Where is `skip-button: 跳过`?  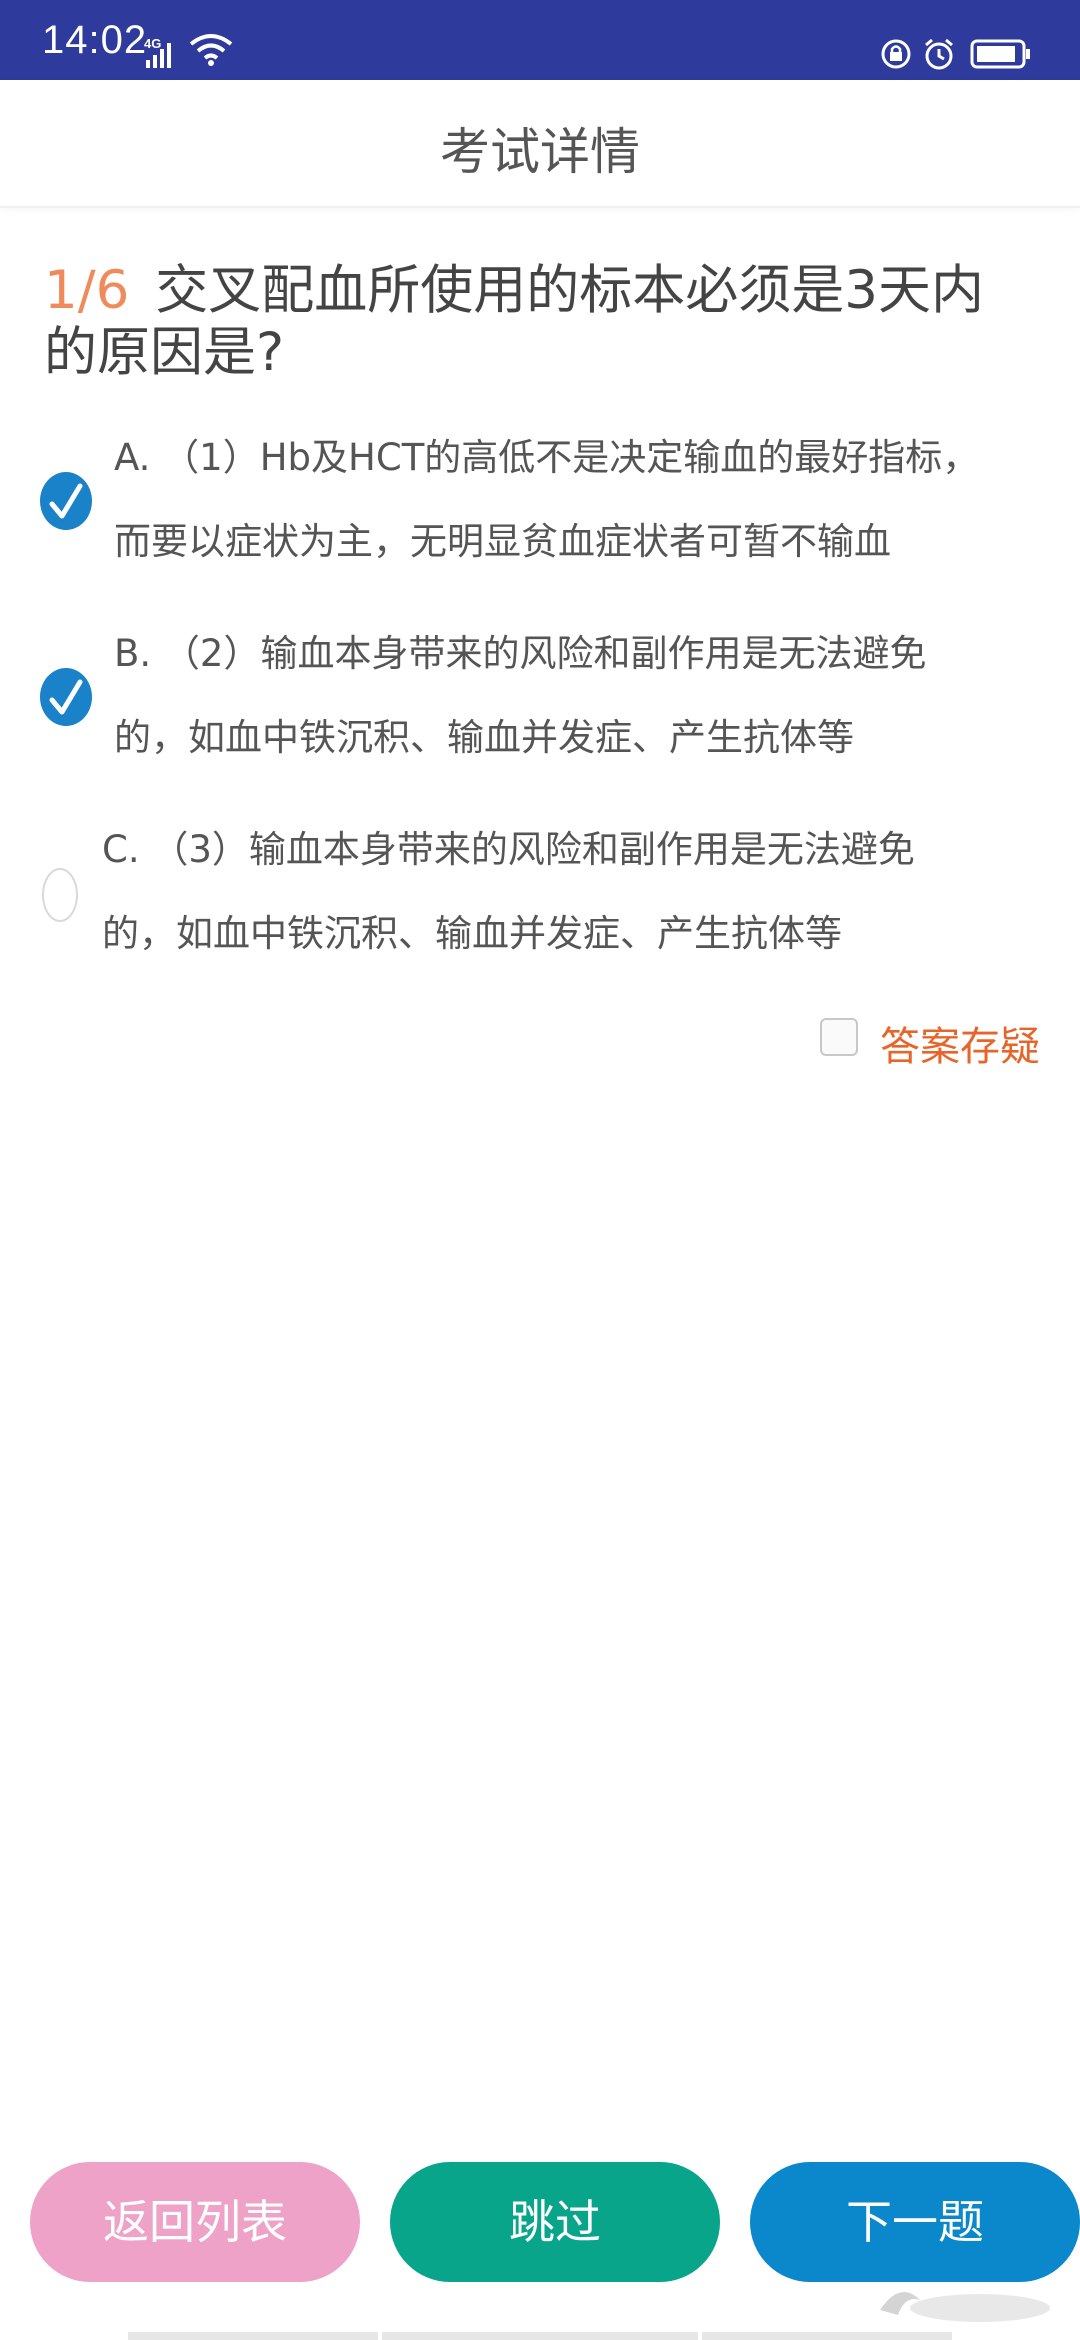 skip-button: 跳过 is located at coordinates (555, 2222).